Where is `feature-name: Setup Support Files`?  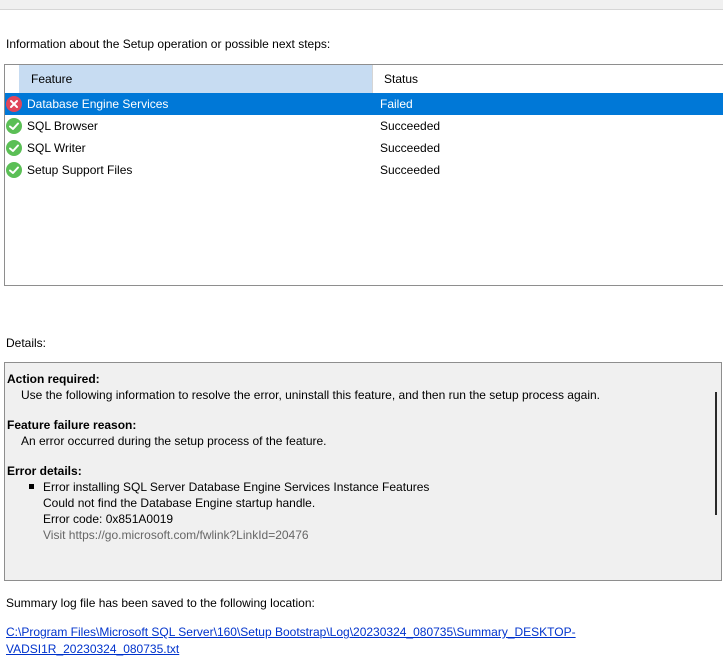
feature-name: Setup Support Files is located at coordinates (80, 170).